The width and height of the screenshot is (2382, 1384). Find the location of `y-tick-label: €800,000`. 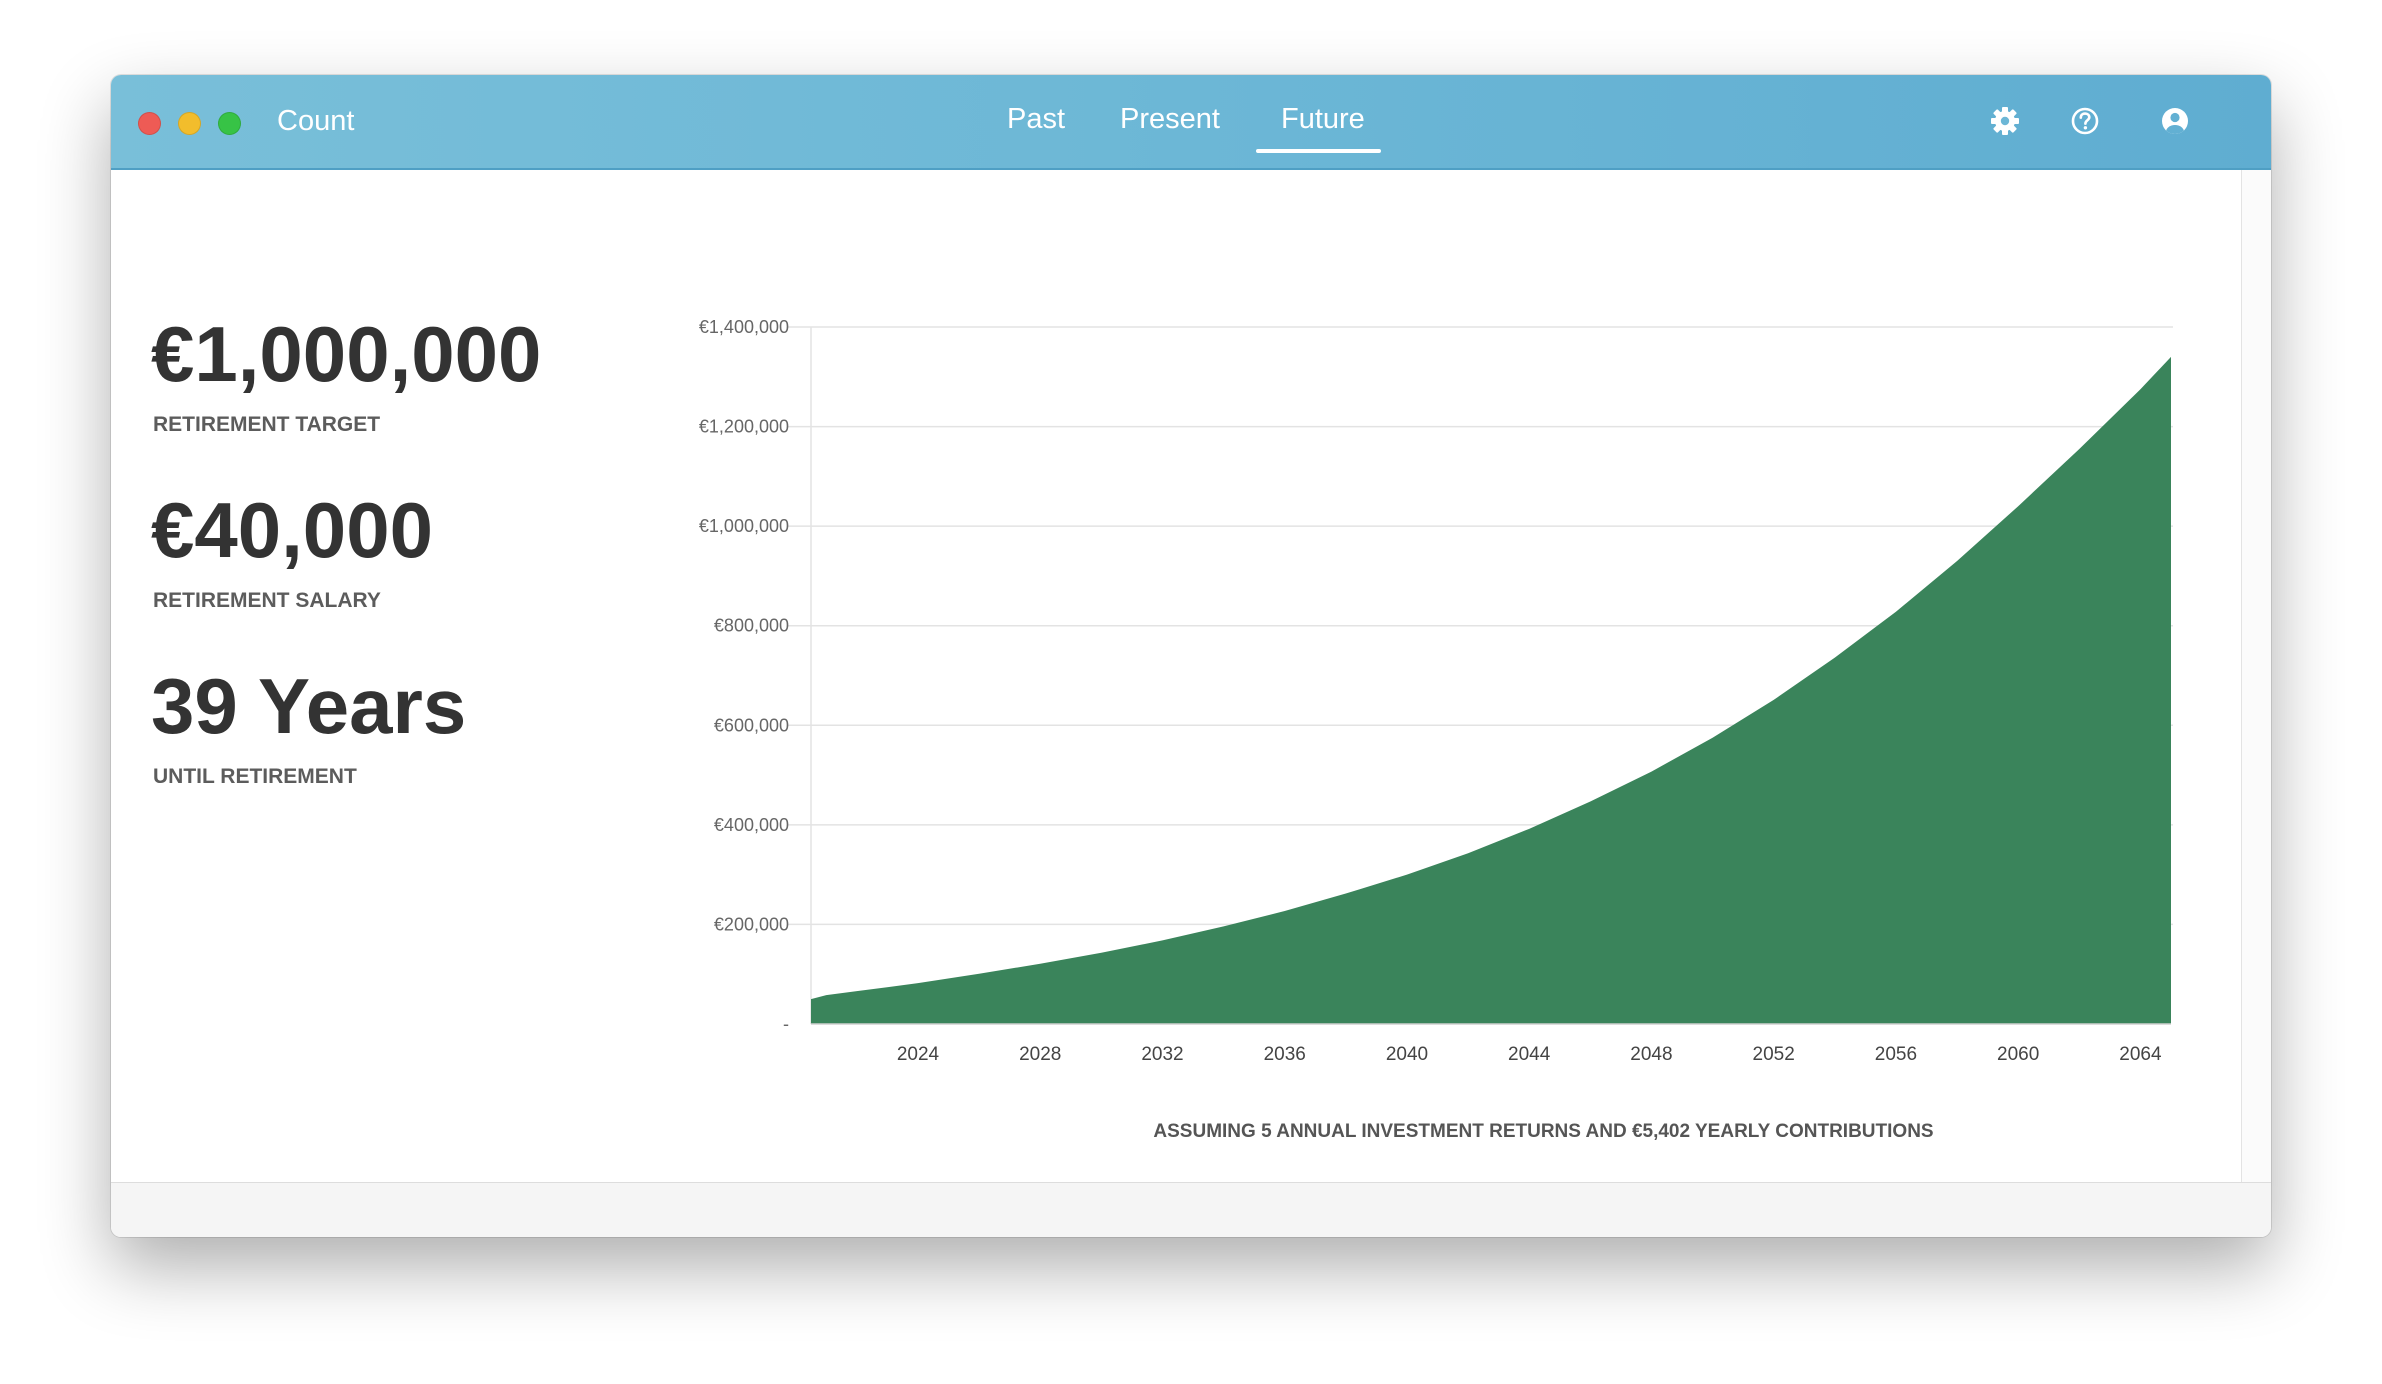

y-tick-label: €800,000 is located at coordinates (751, 626).